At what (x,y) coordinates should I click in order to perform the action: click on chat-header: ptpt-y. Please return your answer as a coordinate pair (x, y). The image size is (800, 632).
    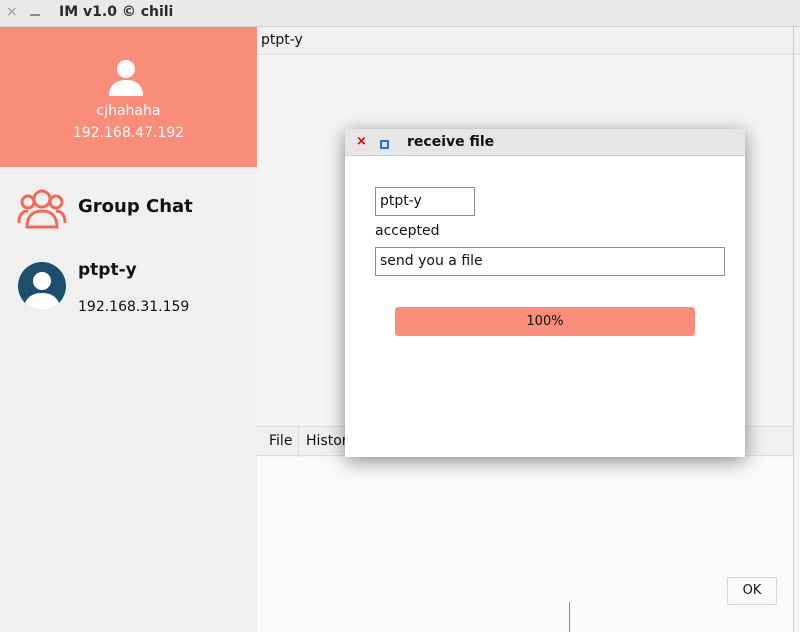
    Looking at the image, I should click on (528, 41).